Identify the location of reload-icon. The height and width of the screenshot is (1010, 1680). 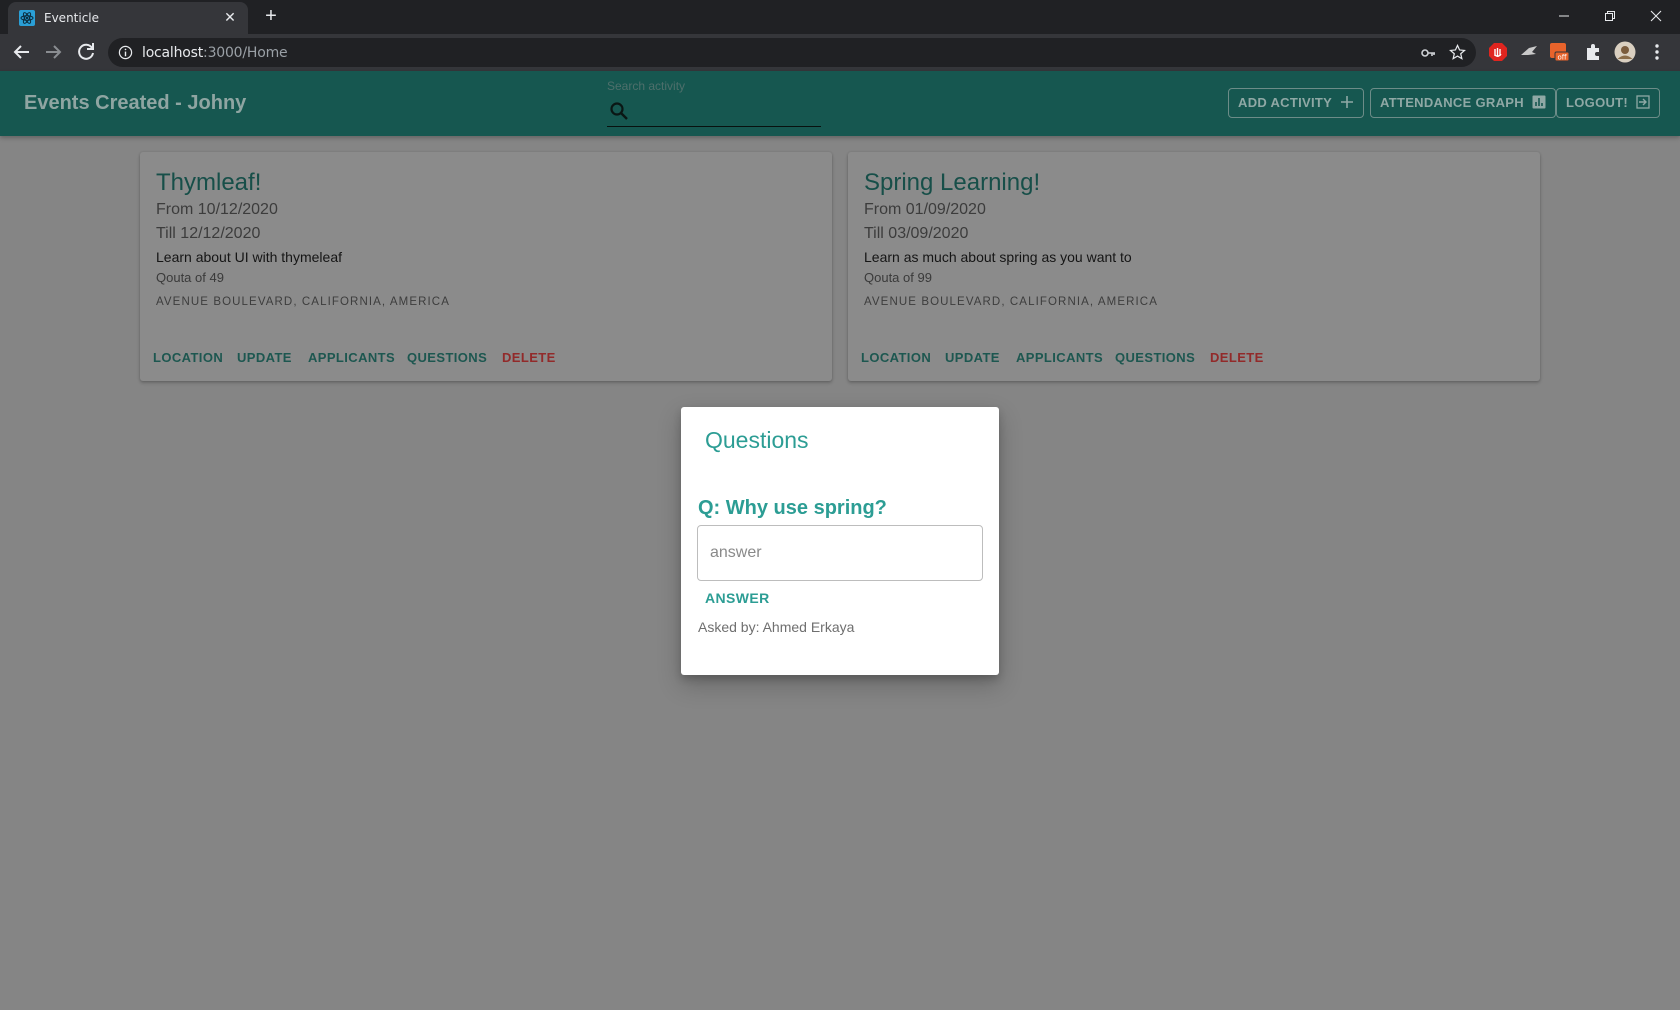
(86, 52).